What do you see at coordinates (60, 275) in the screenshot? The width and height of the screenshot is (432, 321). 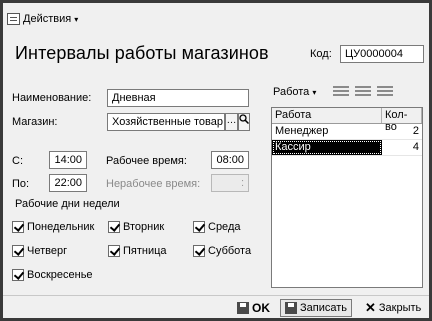 I see `checkbox-label: Воскресенье` at bounding box center [60, 275].